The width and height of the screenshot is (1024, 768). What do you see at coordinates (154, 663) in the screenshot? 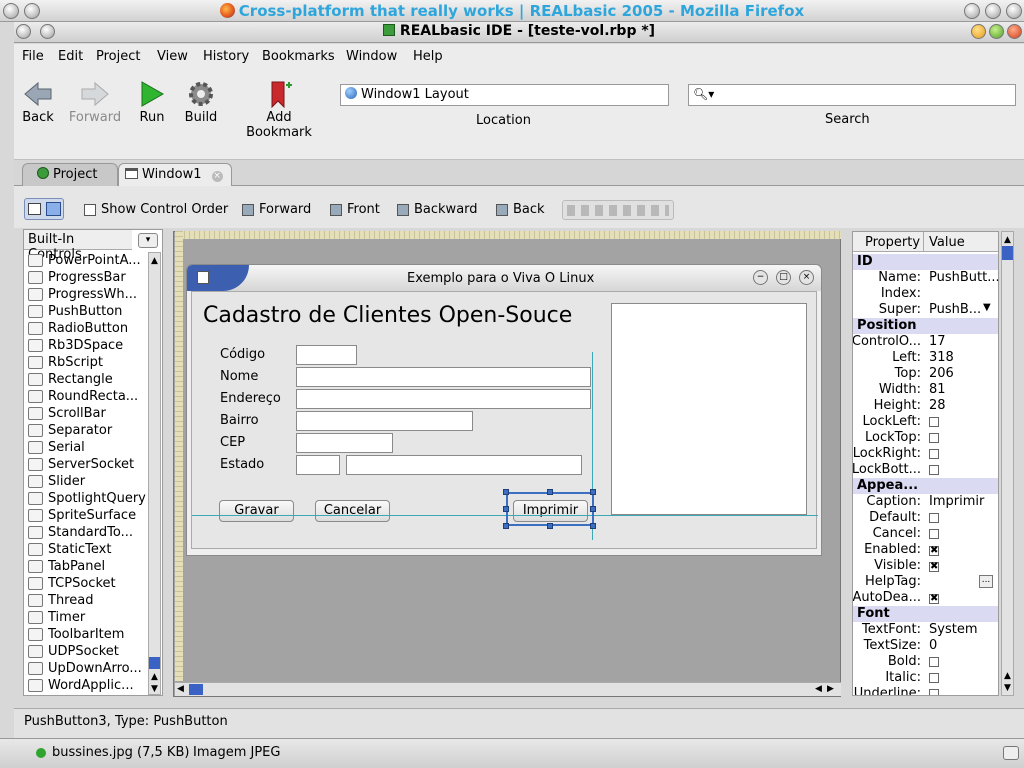
I see `scroll-thumb` at bounding box center [154, 663].